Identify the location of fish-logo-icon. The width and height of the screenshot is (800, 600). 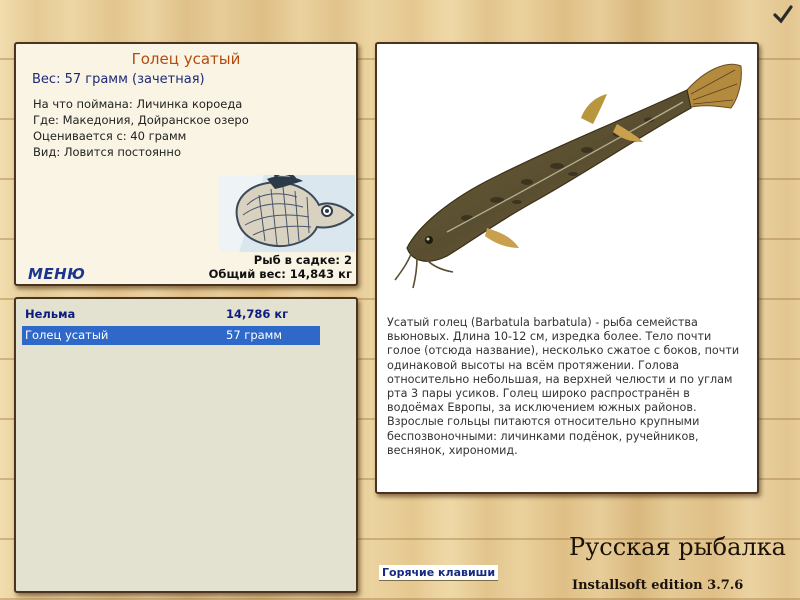
(287, 213).